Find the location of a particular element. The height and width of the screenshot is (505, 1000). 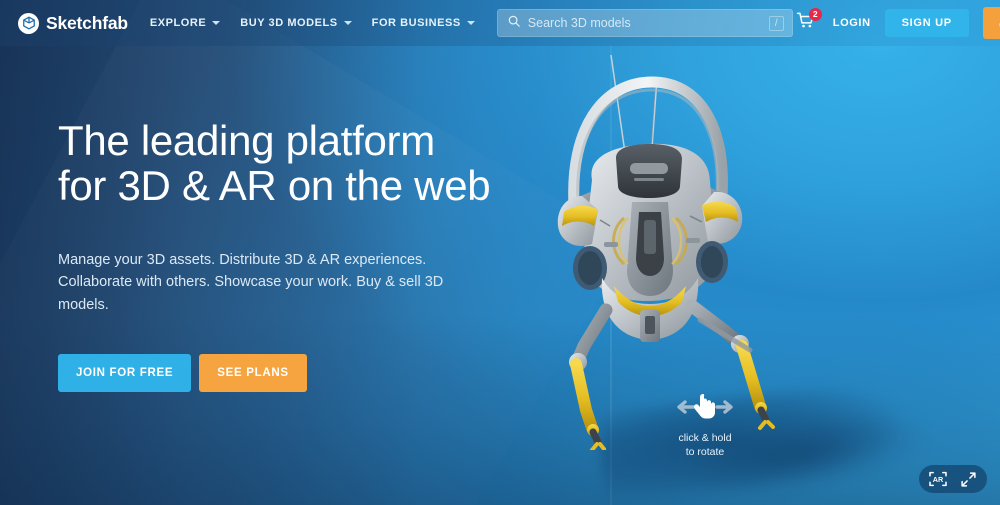

logo-wordmark: Sketchfab is located at coordinates (87, 22).